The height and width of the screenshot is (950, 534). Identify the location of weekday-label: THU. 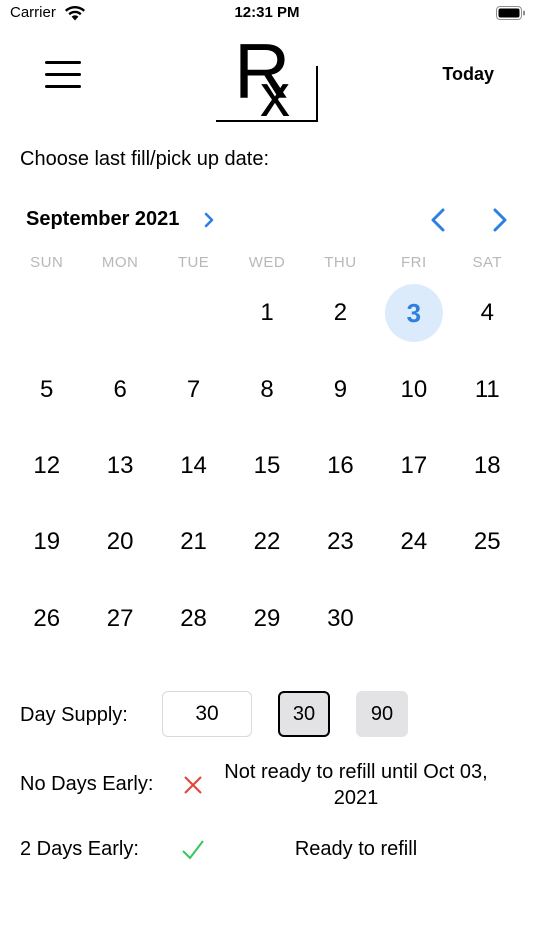
(340, 262).